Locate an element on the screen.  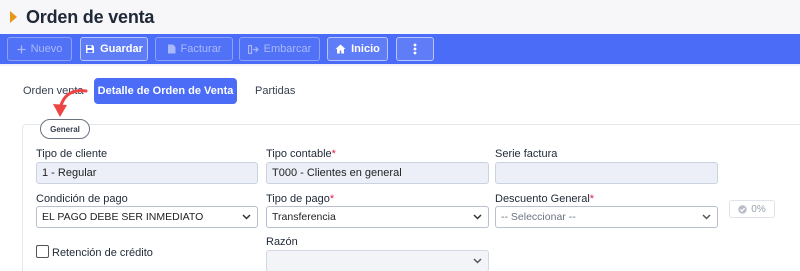
invoice-button-label: Facturar is located at coordinates (201, 49).